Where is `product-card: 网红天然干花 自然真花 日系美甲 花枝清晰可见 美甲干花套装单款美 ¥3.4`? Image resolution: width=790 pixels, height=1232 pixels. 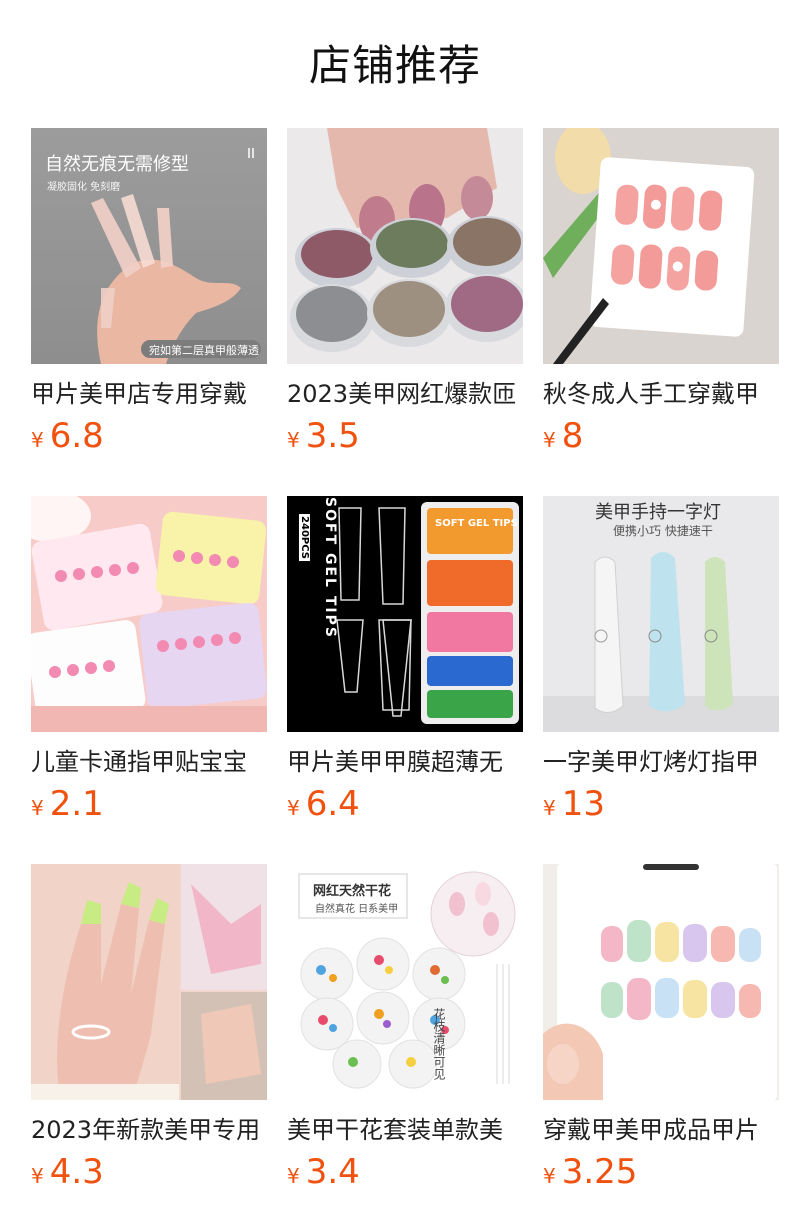 product-card: 网红天然干花 自然真花 日系美甲 花枝清晰可见 美甲干花套装单款美 ¥3.4 is located at coordinates (405, 1034).